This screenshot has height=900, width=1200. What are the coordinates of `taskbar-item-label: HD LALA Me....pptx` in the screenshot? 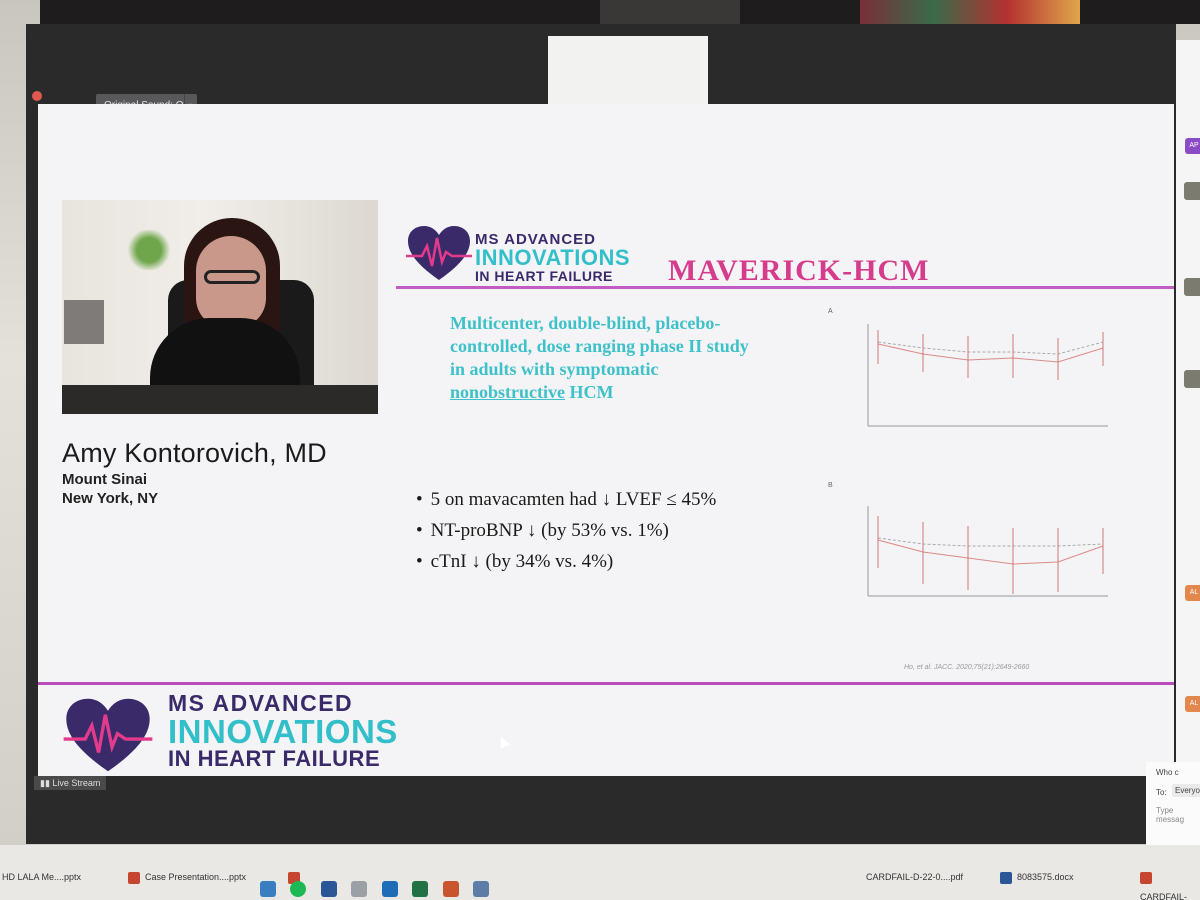 It's located at (42, 877).